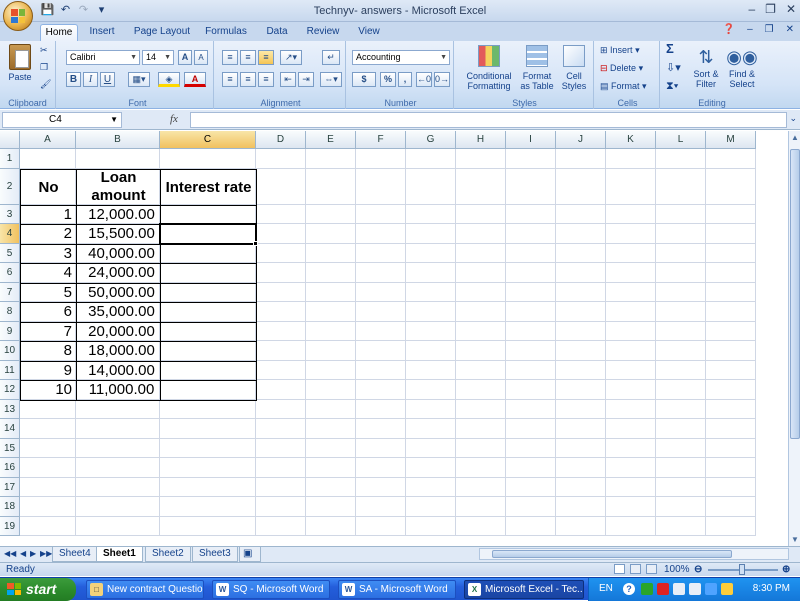 The image size is (800, 601). What do you see at coordinates (48, 351) in the screenshot?
I see `table-row-no: 8` at bounding box center [48, 351].